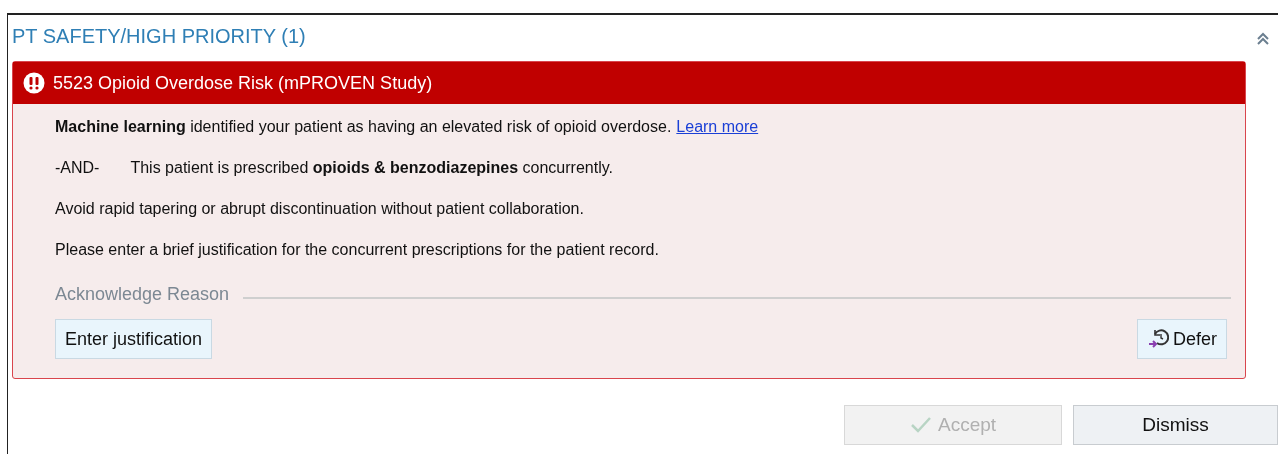  Describe the element at coordinates (134, 339) in the screenshot. I see `justification-button: Enter justification` at that location.